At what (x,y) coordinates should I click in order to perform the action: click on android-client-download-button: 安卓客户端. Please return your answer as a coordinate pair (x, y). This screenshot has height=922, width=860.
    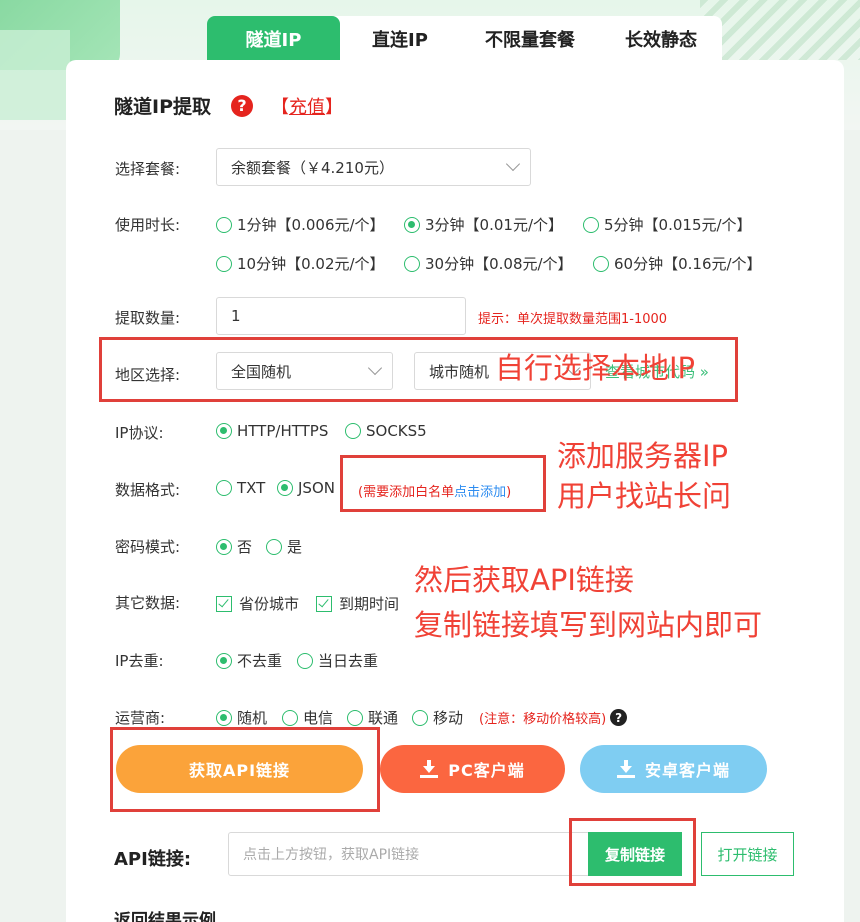
    Looking at the image, I should click on (673, 769).